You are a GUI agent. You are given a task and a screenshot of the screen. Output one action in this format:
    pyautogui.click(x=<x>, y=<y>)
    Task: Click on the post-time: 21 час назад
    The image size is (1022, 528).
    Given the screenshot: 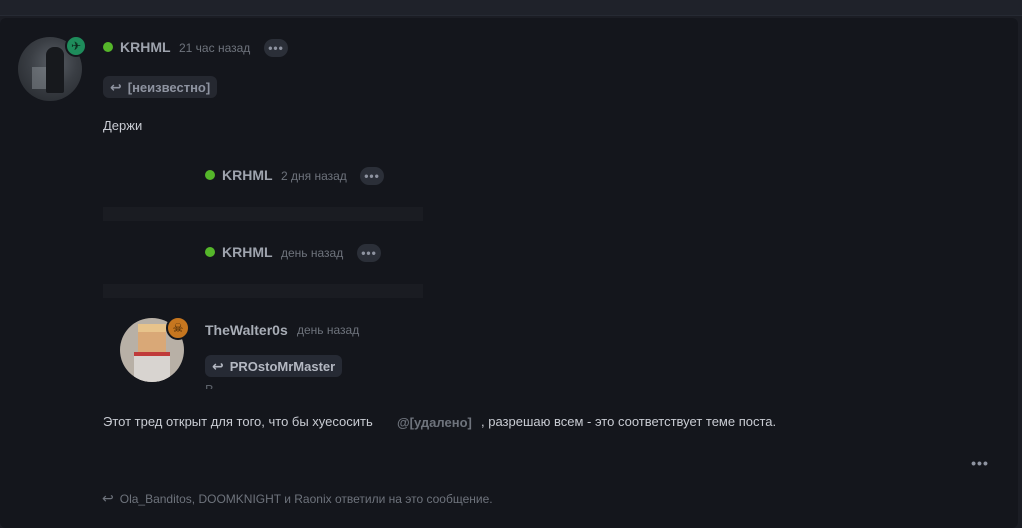 What is the action you would take?
    pyautogui.click(x=214, y=48)
    